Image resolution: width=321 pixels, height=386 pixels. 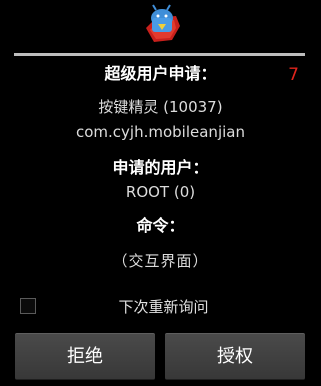 I want to click on deny-button: 拒绝, so click(x=85, y=356).